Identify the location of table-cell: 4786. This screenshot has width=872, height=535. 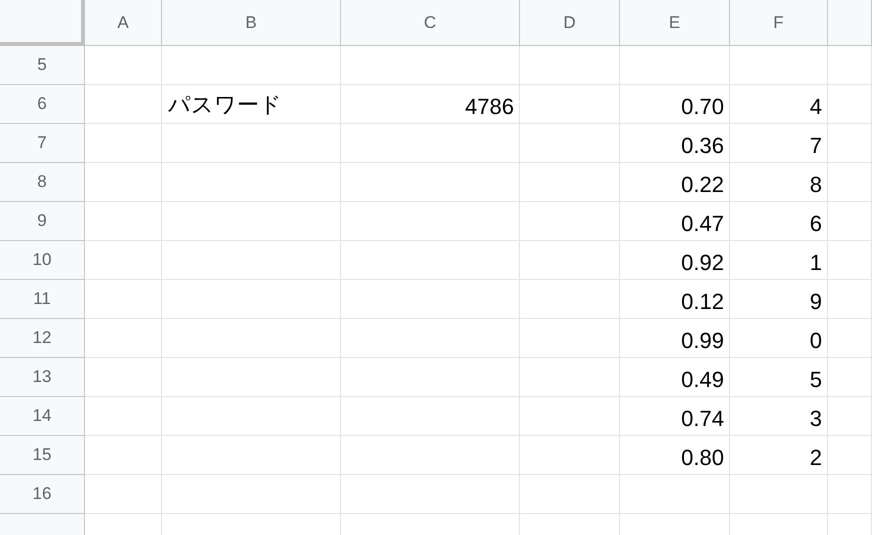
(430, 104).